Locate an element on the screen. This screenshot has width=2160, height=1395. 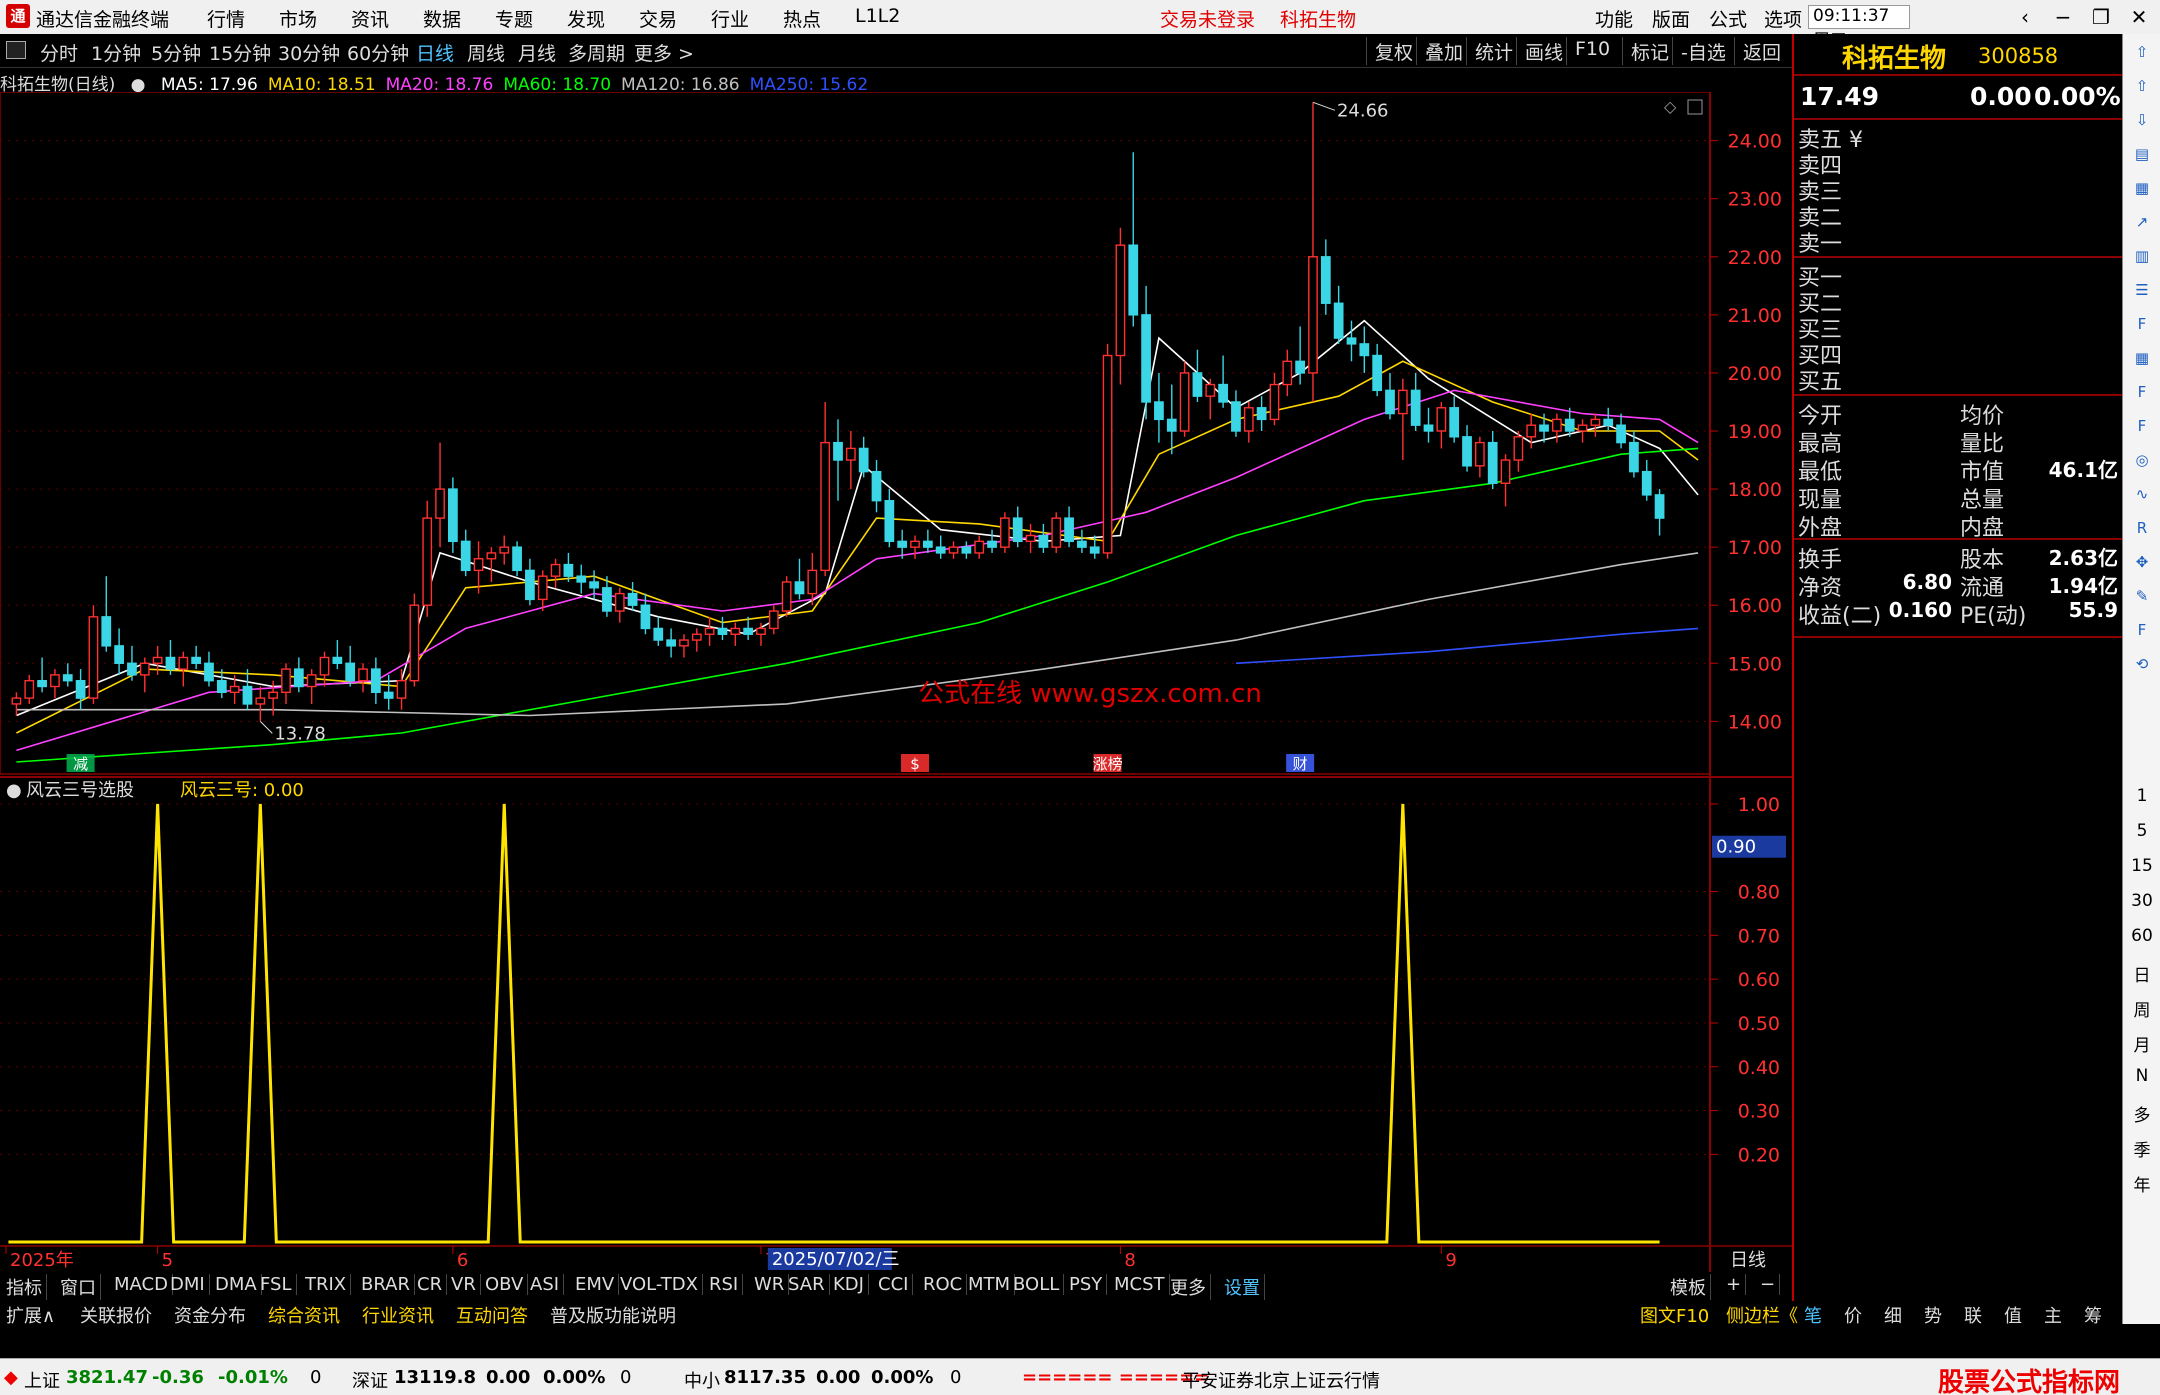
indicator-tab: BRAR is located at coordinates (386, 1284).